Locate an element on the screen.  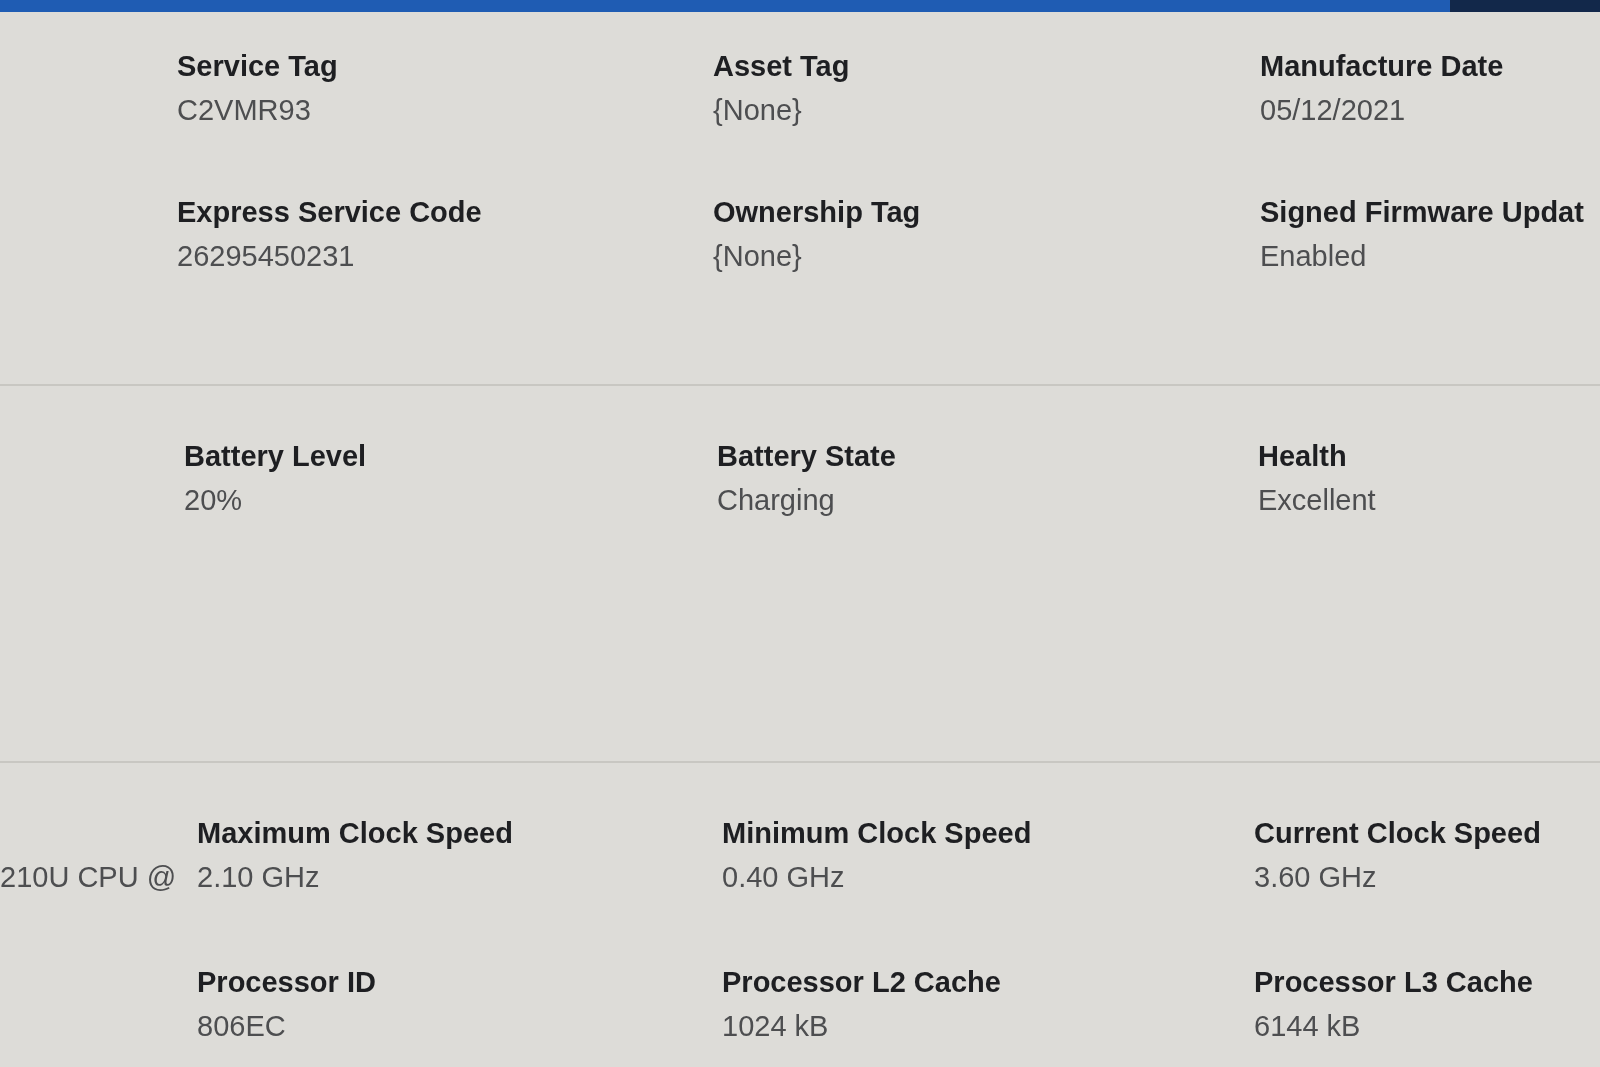
field-label: Ownership Tag is located at coordinates (817, 212).